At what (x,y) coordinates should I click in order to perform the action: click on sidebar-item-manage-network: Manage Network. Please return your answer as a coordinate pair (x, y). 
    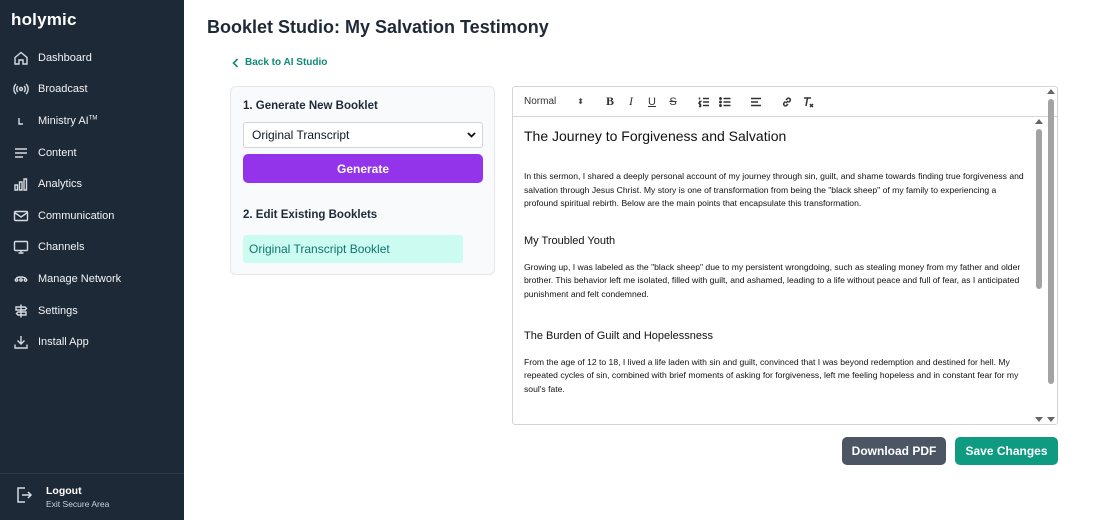
    Looking at the image, I should click on (92, 279).